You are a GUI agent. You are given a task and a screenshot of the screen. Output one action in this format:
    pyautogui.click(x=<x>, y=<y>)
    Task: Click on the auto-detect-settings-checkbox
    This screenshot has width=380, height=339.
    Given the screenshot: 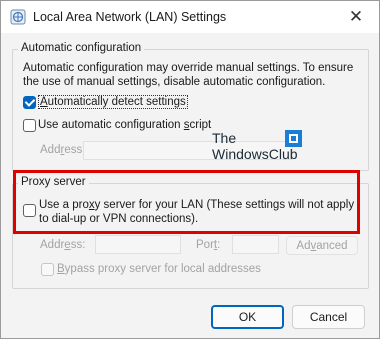 What is the action you would take?
    pyautogui.click(x=29, y=102)
    